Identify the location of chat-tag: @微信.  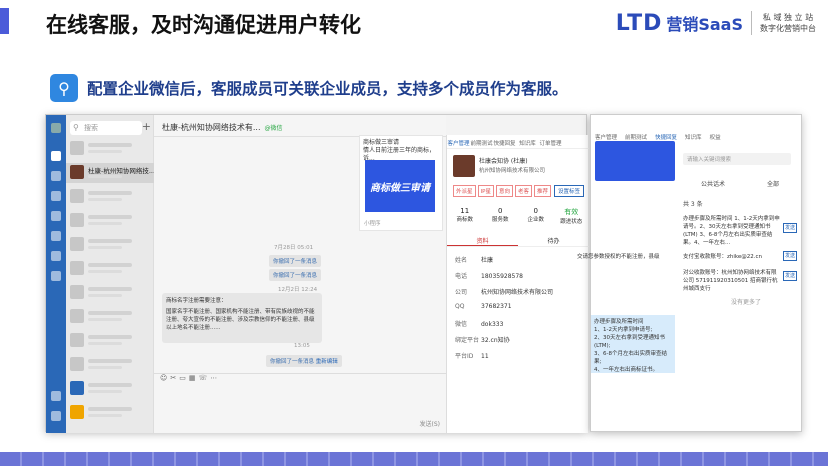
(273, 128).